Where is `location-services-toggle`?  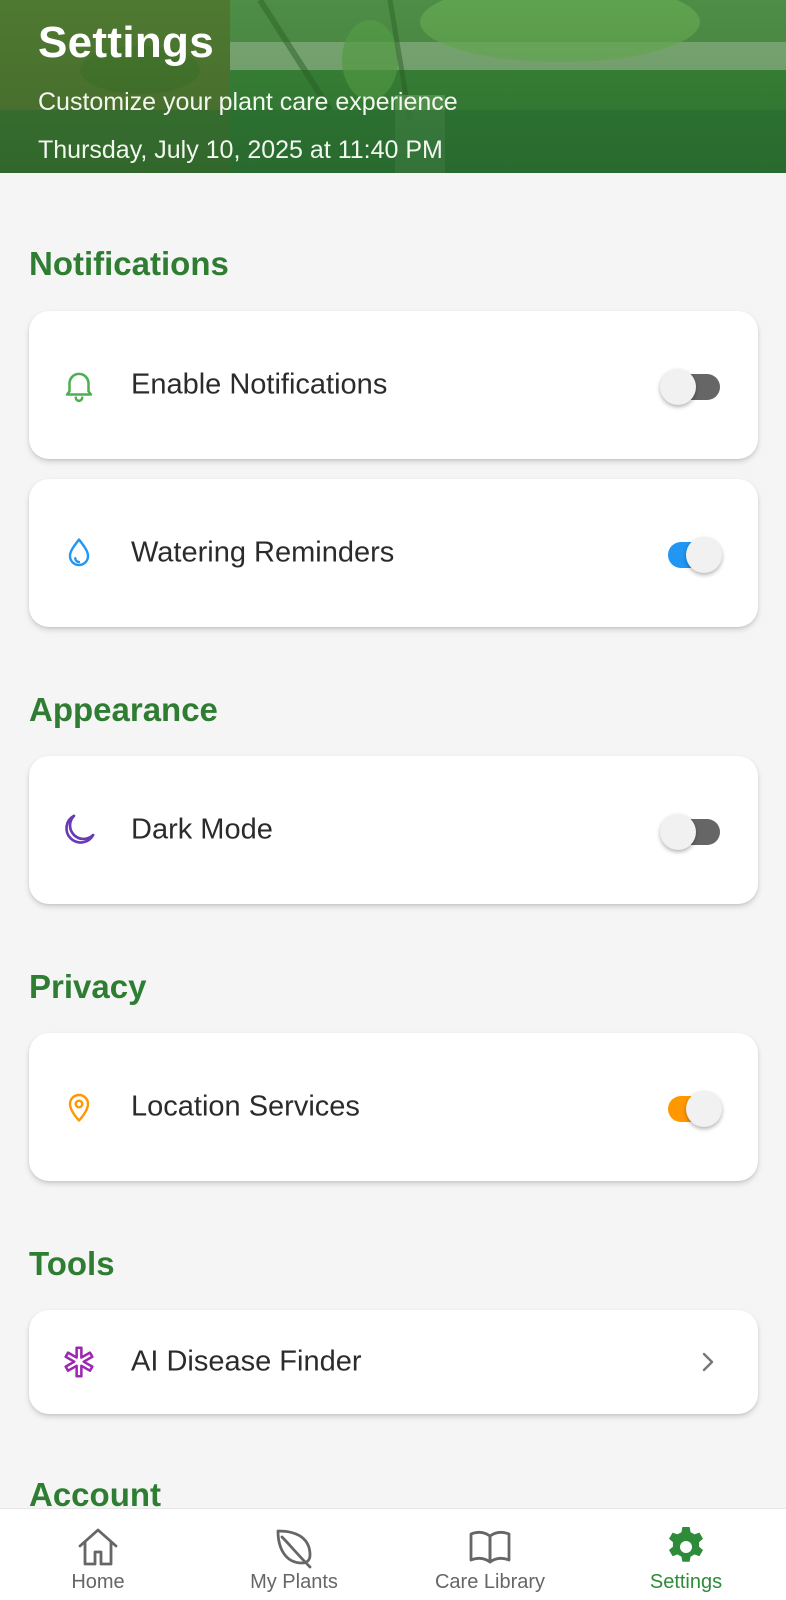
location-services-toggle is located at coordinates (691, 1108).